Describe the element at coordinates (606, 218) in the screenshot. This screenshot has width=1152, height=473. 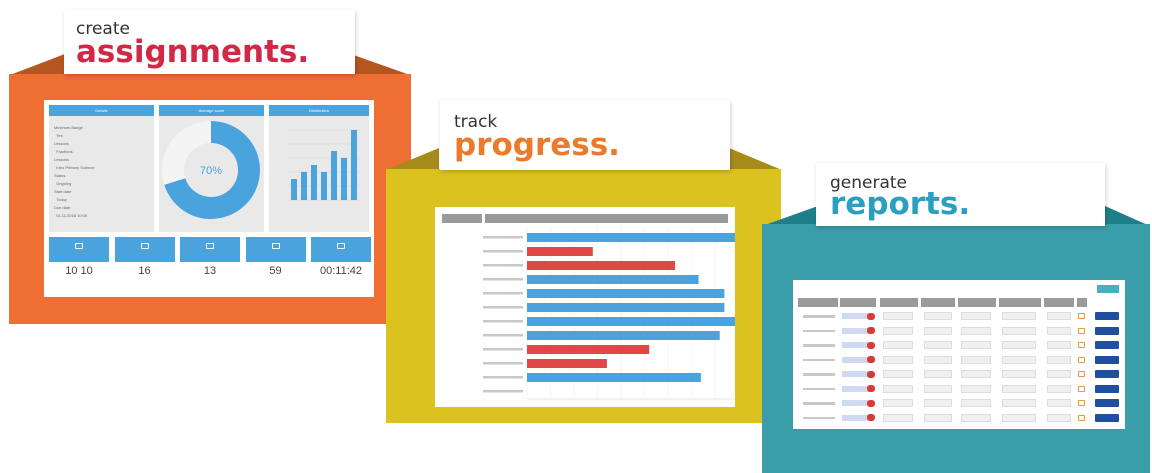
I see `progress-header-bar` at that location.